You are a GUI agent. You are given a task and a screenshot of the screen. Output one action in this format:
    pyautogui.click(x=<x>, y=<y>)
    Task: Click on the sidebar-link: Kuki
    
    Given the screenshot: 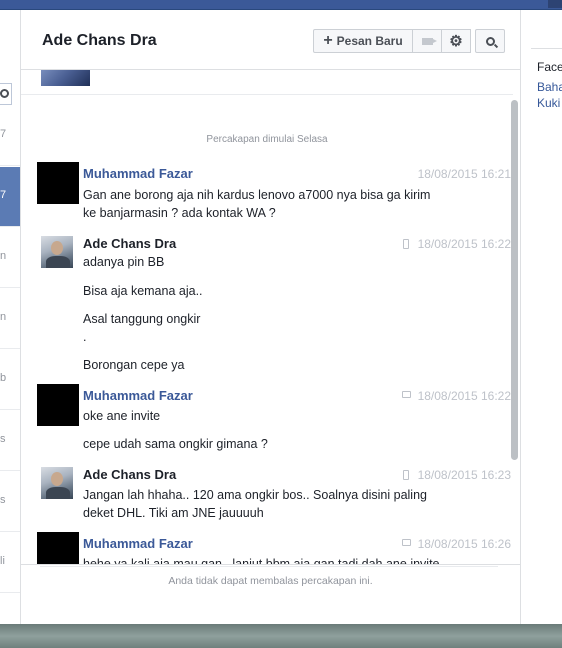 What is the action you would take?
    pyautogui.click(x=548, y=103)
    